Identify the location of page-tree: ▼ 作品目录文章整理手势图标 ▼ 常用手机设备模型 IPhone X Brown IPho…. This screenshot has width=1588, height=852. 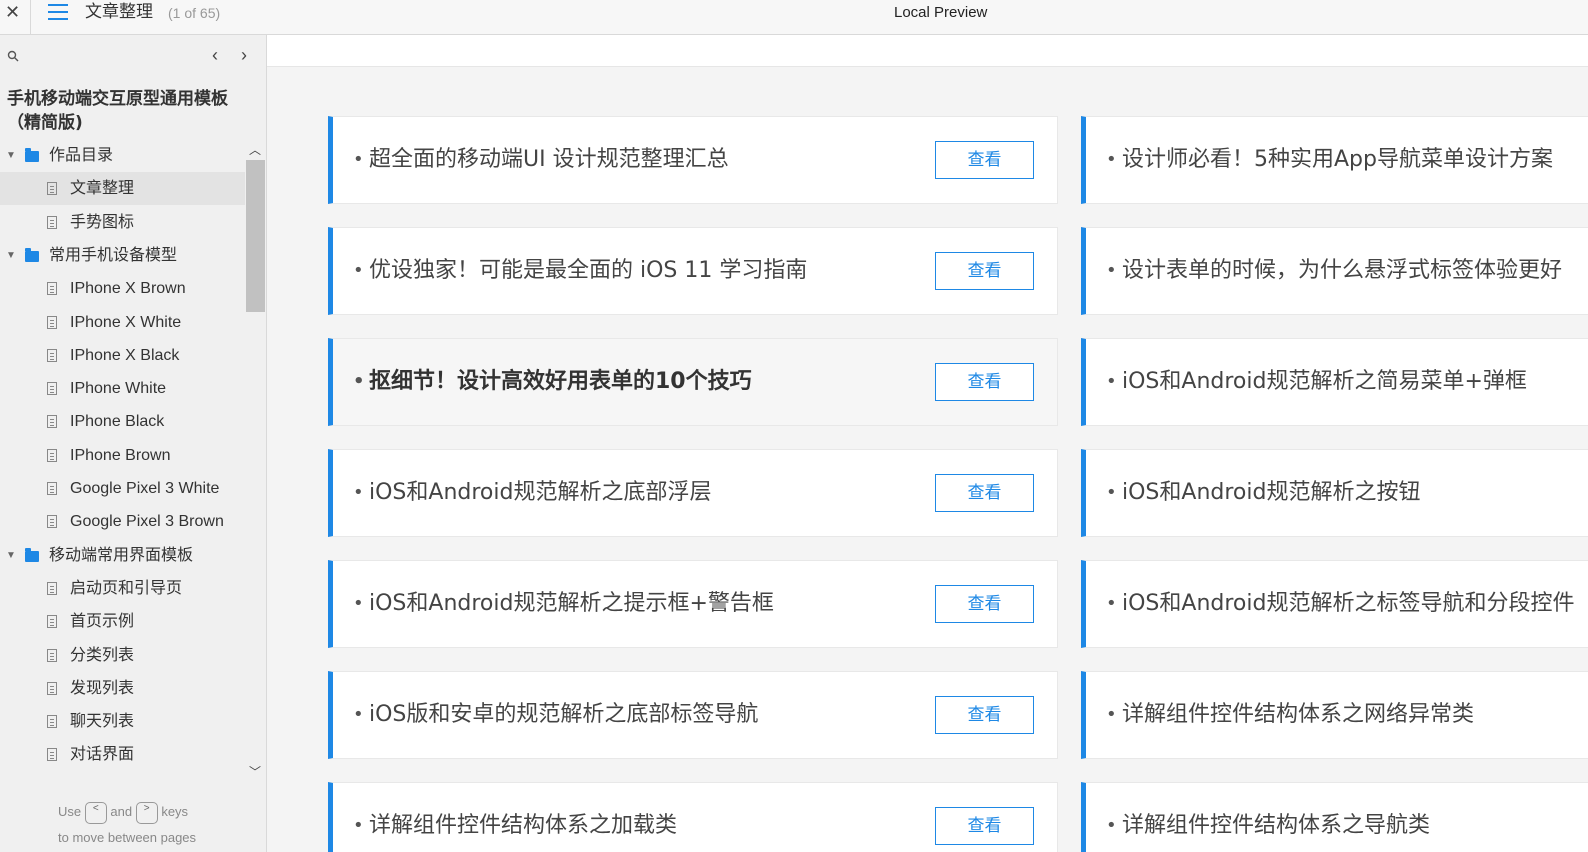
(122, 459).